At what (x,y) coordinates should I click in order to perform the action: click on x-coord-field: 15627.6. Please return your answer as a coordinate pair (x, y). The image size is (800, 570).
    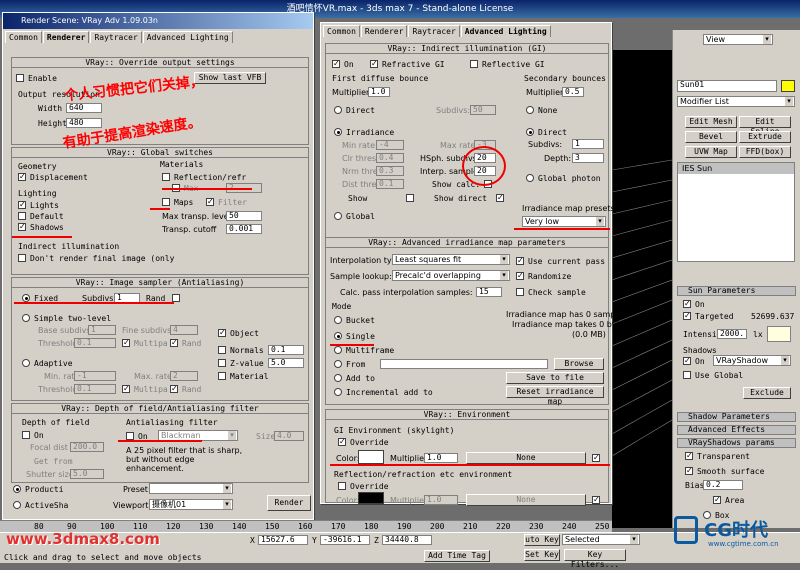
    Looking at the image, I should click on (283, 540).